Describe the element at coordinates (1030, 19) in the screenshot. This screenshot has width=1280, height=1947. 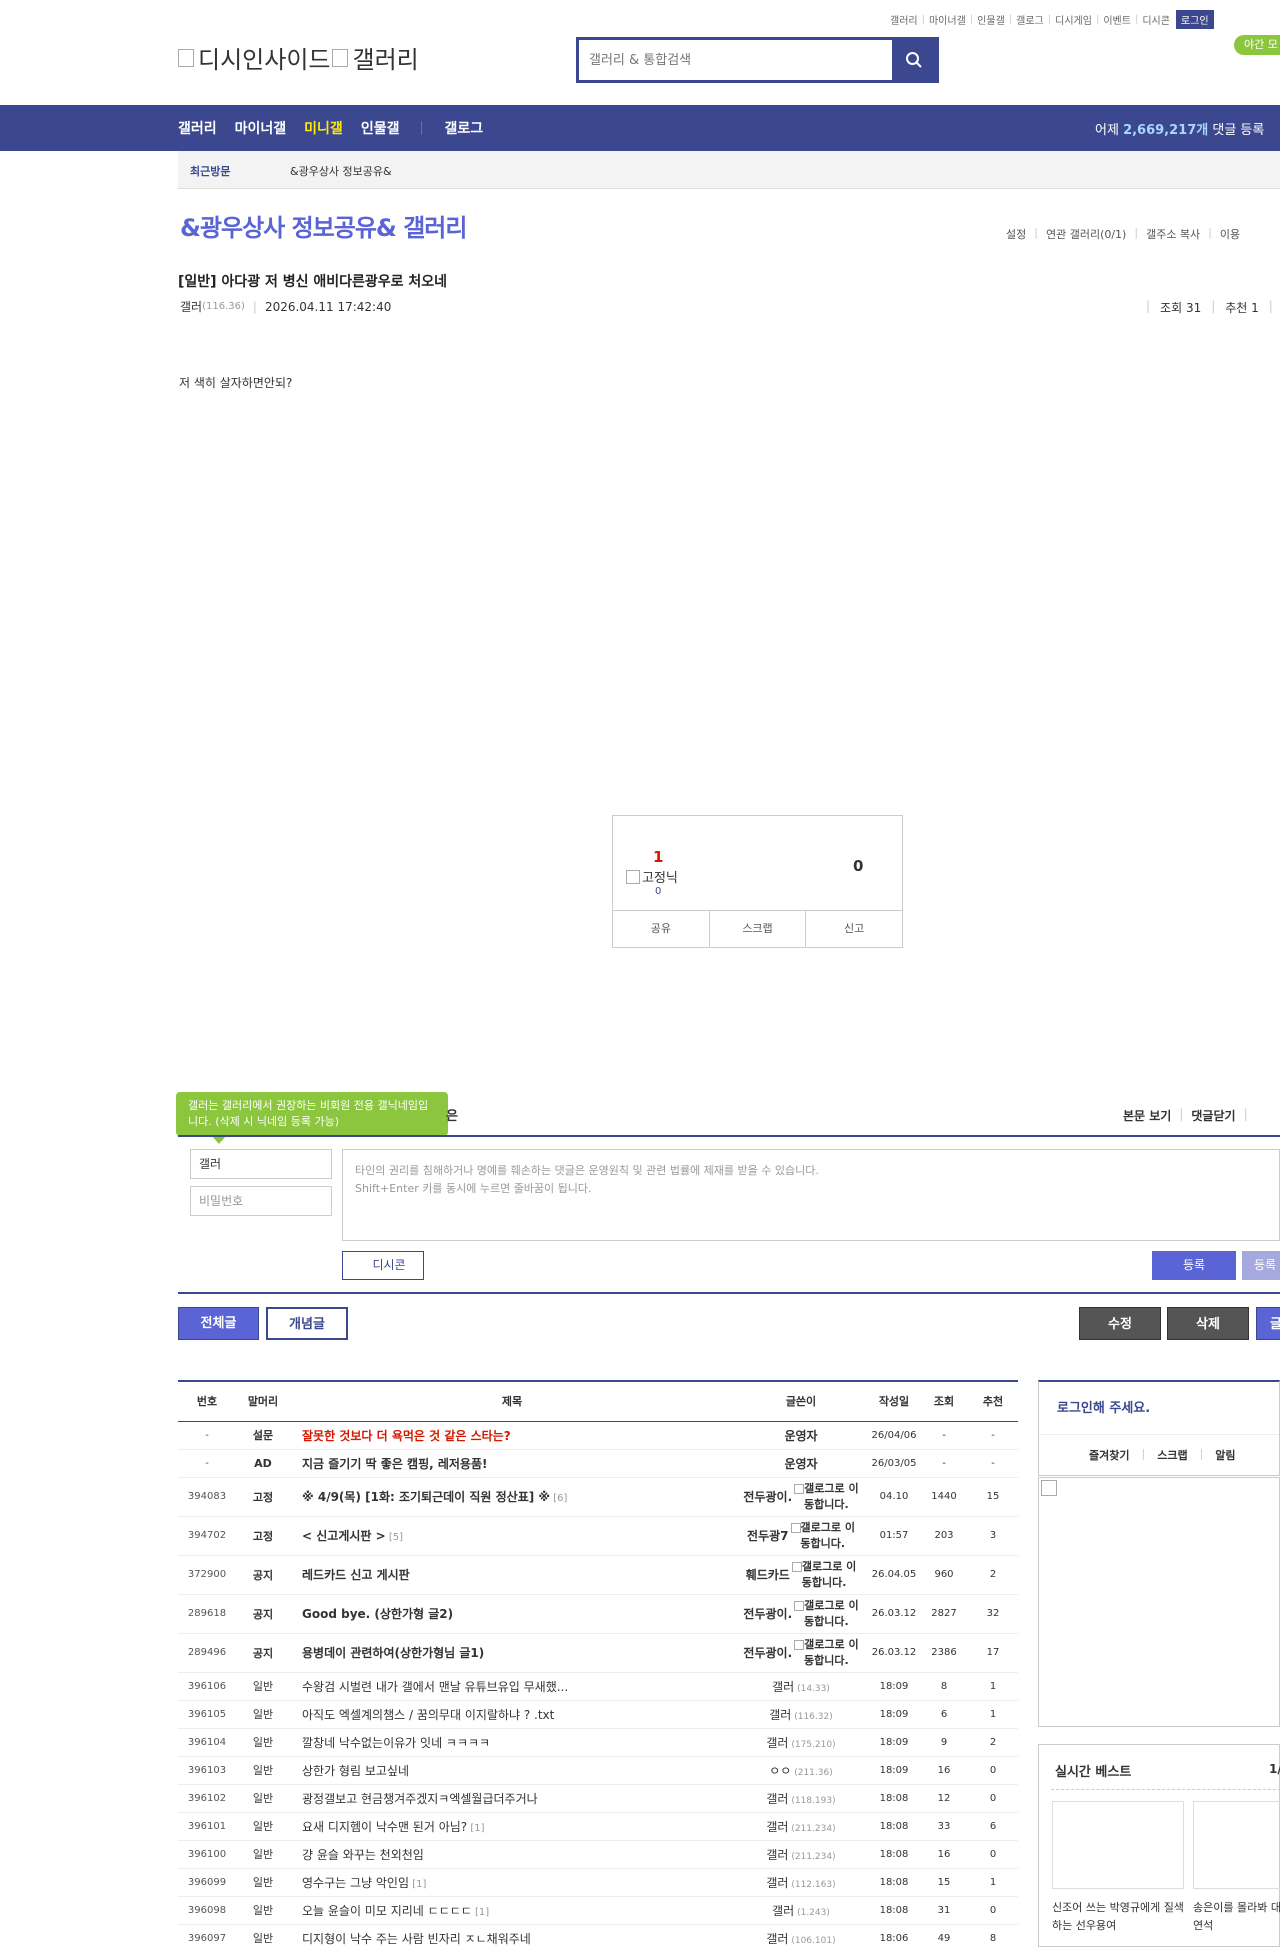
I see `top-link-3: 갤로그` at that location.